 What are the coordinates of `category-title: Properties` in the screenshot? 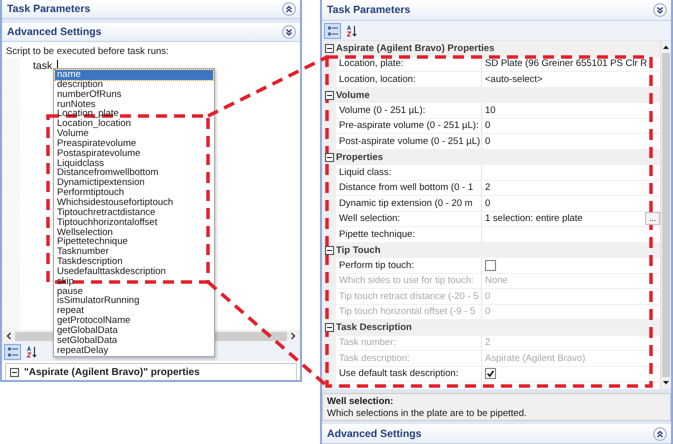 It's located at (359, 157).